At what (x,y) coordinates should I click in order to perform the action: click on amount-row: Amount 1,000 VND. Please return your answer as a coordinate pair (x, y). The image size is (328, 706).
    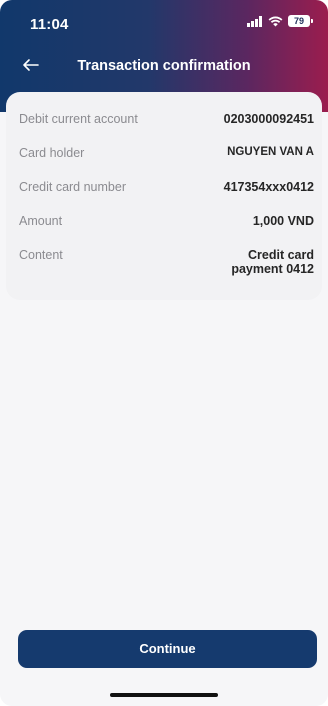
    Looking at the image, I should click on (166, 221).